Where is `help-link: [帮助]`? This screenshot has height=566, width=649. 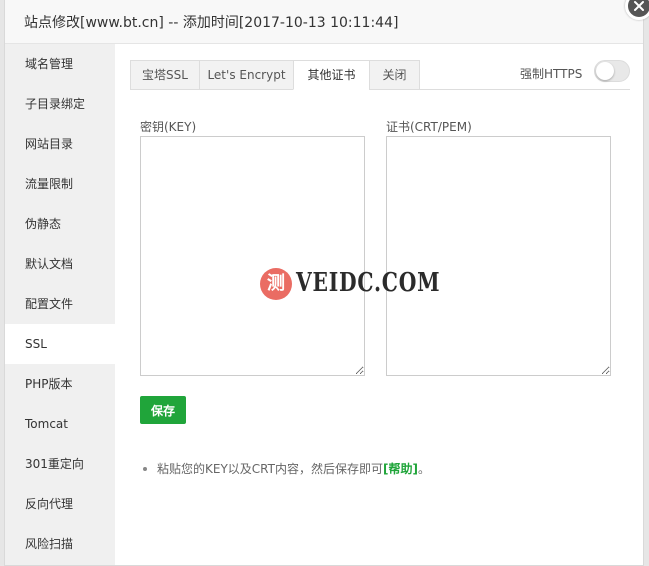 help-link: [帮助] is located at coordinates (400, 469).